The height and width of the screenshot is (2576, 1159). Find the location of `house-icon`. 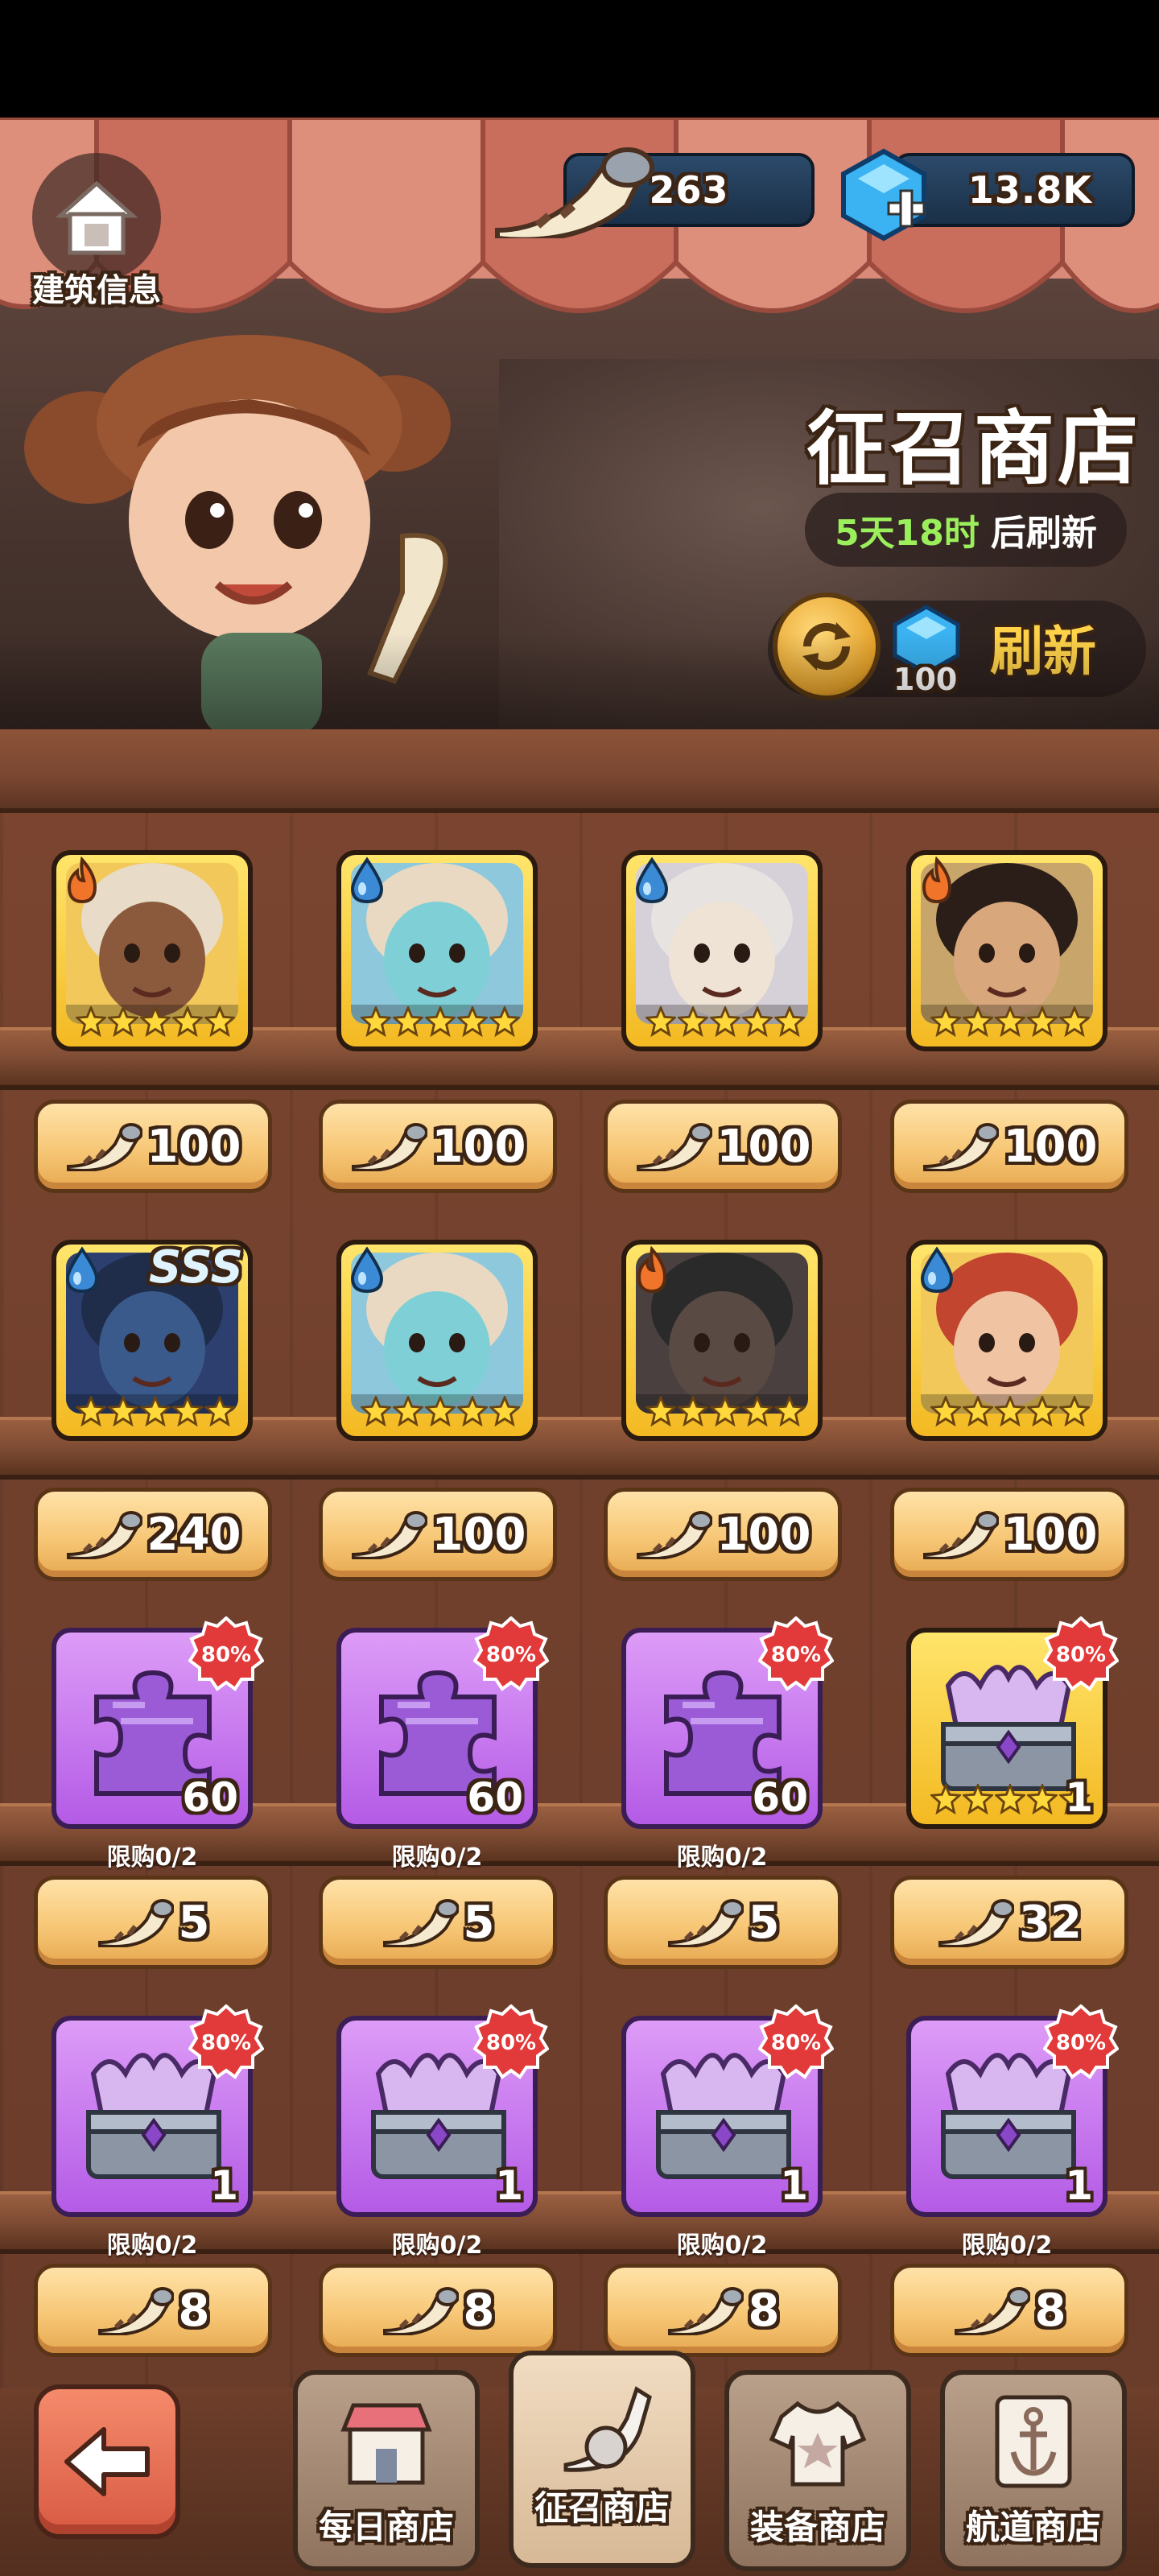

house-icon is located at coordinates (96, 217).